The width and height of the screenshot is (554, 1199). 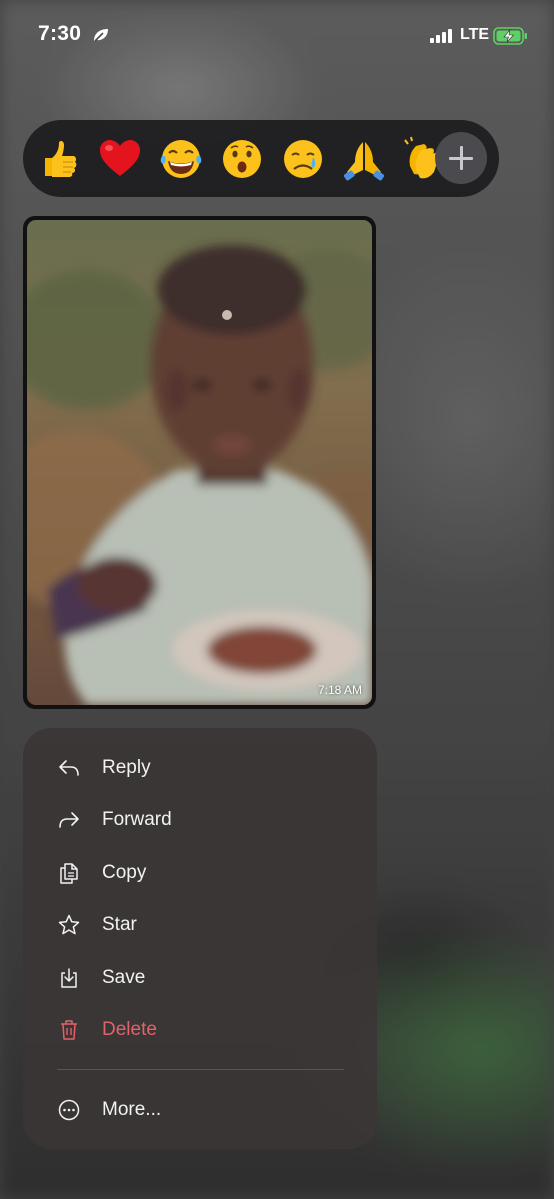 I want to click on red-heart-icon, so click(x=120, y=159).